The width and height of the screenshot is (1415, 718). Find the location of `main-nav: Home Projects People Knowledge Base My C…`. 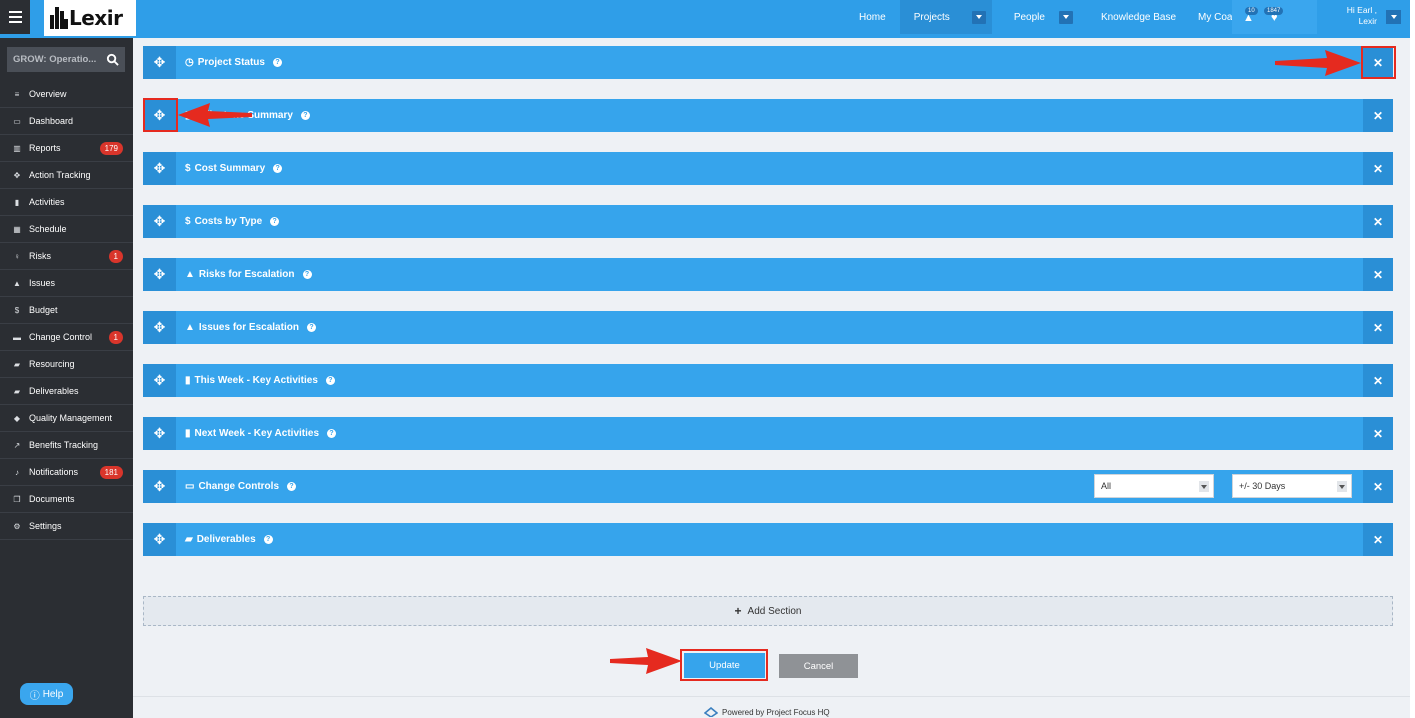

main-nav: Home Projects People Knowledge Base My C… is located at coordinates (1057, 17).